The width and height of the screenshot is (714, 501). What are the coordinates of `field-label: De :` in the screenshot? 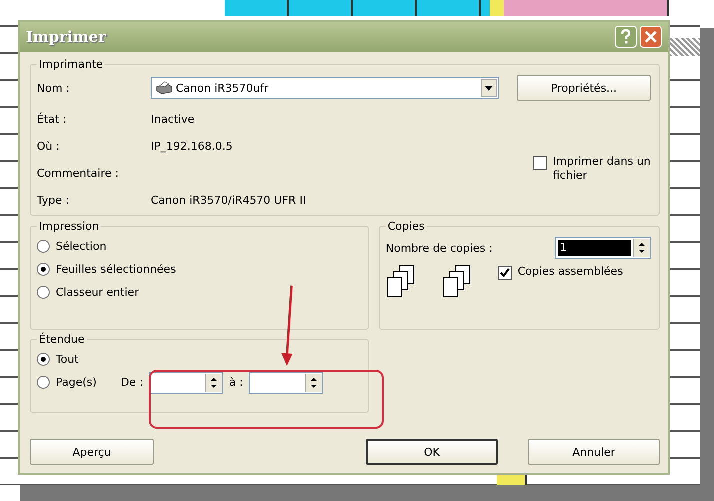 It's located at (132, 382).